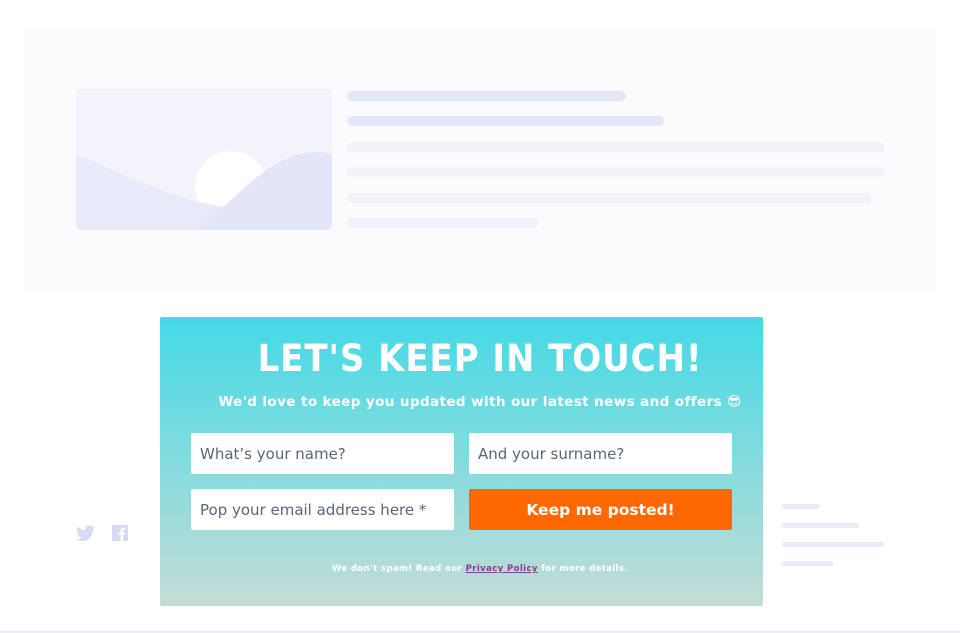 The width and height of the screenshot is (960, 633). Describe the element at coordinates (204, 159) in the screenshot. I see `skeleton-image-placeholder` at that location.